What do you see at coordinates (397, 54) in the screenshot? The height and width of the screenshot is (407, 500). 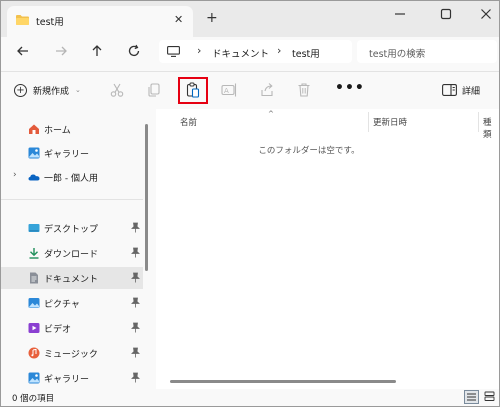 I see `search-placeholder: test用の検索` at bounding box center [397, 54].